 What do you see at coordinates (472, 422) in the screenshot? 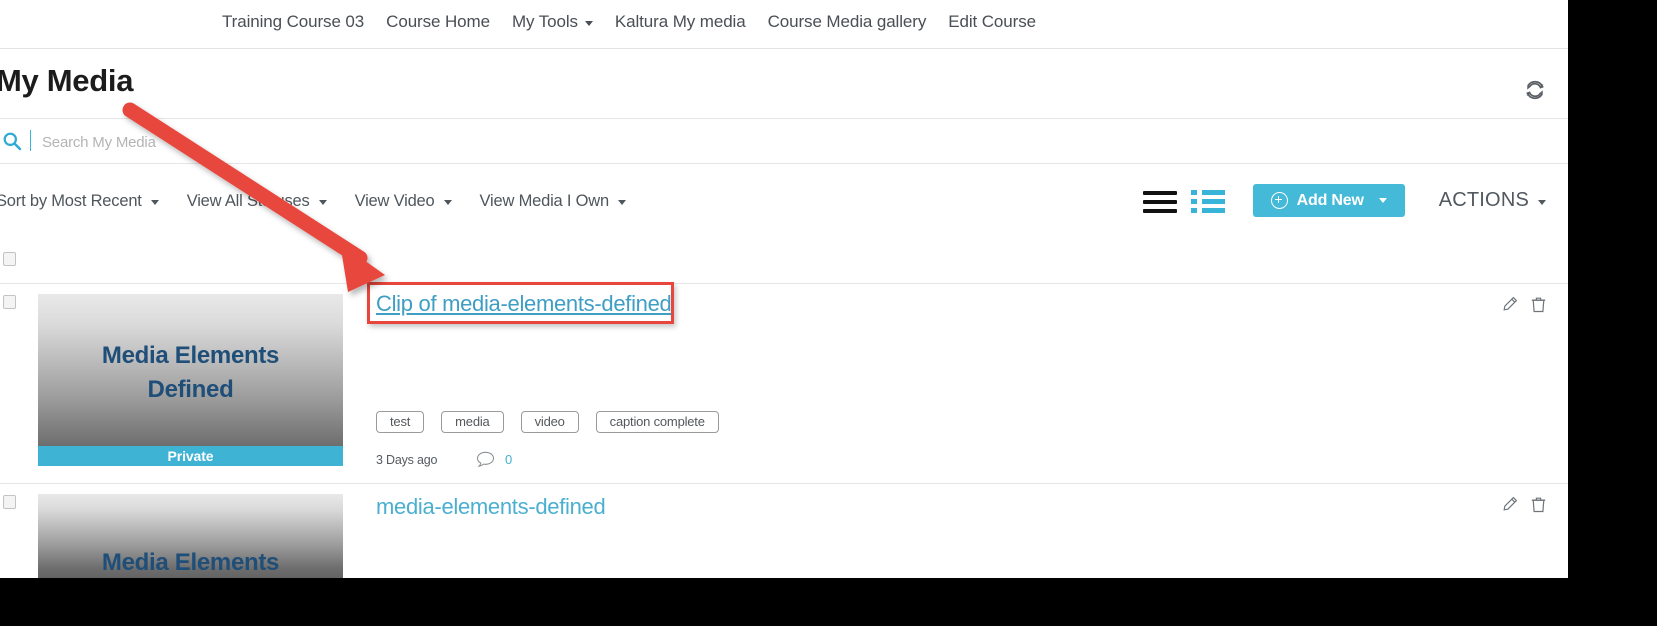
I see `tag-chip: media` at bounding box center [472, 422].